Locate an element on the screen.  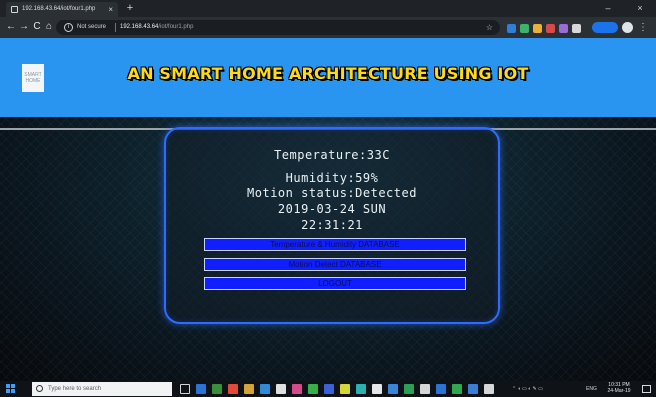
clock-date: 24-Mar-19 is located at coordinates (619, 391).